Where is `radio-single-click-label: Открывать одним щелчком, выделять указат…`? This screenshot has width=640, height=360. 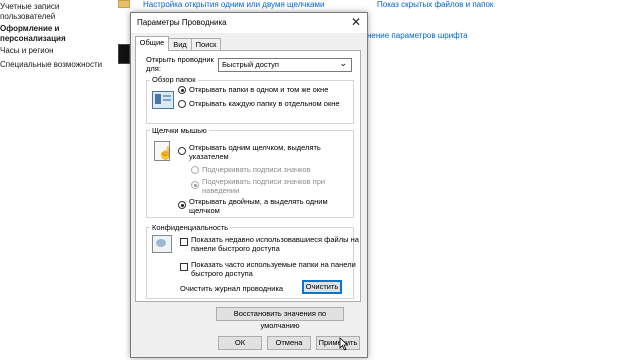 radio-single-click-label: Открывать одним щелчком, выделять указат… is located at coordinates (255, 152).